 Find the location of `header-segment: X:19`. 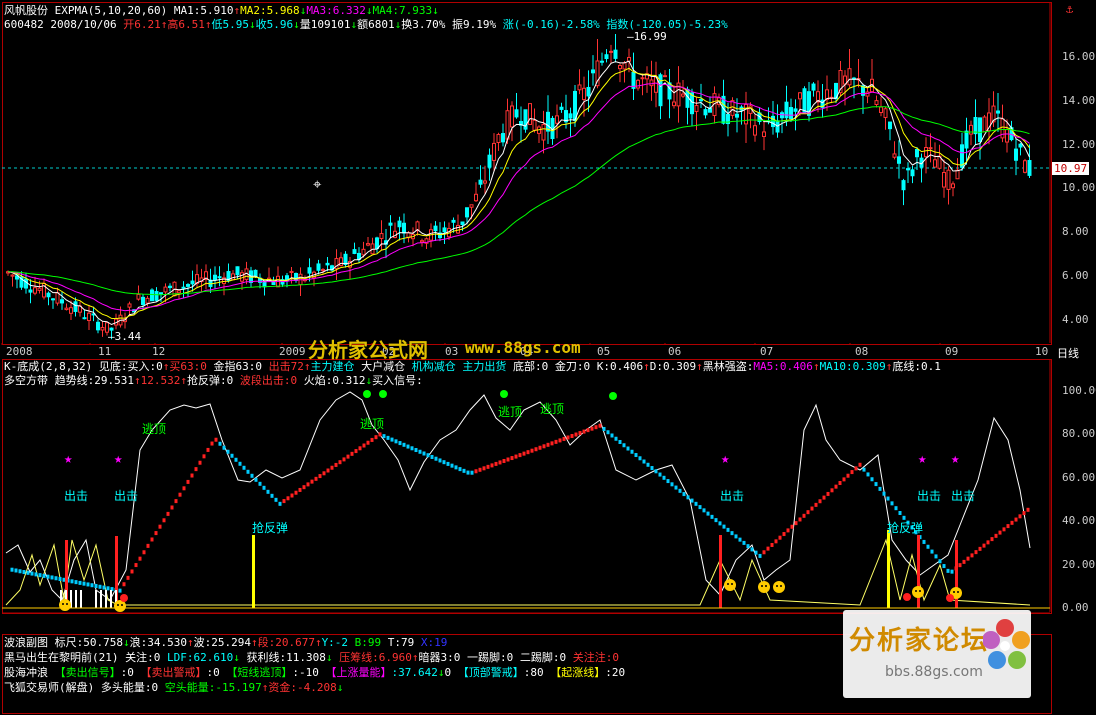

header-segment: X:19 is located at coordinates (431, 642).